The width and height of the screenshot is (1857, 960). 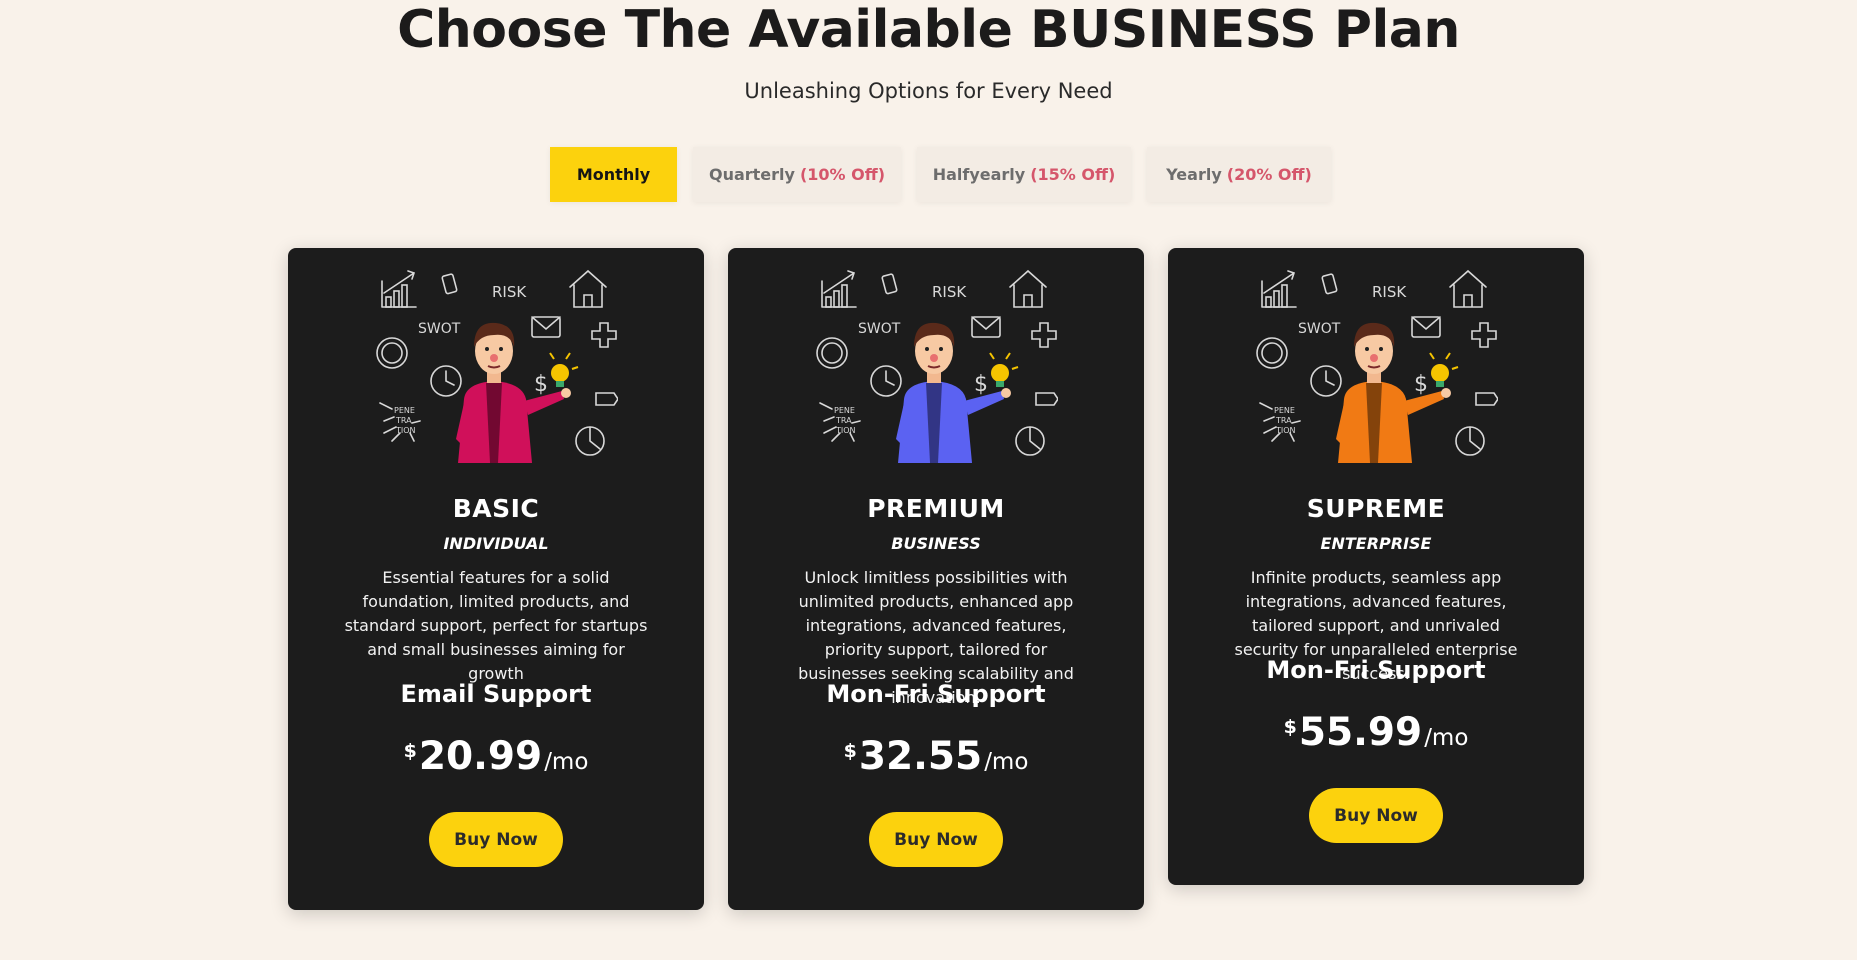 What do you see at coordinates (1376, 508) in the screenshot?
I see `plan-name: SUPREME` at bounding box center [1376, 508].